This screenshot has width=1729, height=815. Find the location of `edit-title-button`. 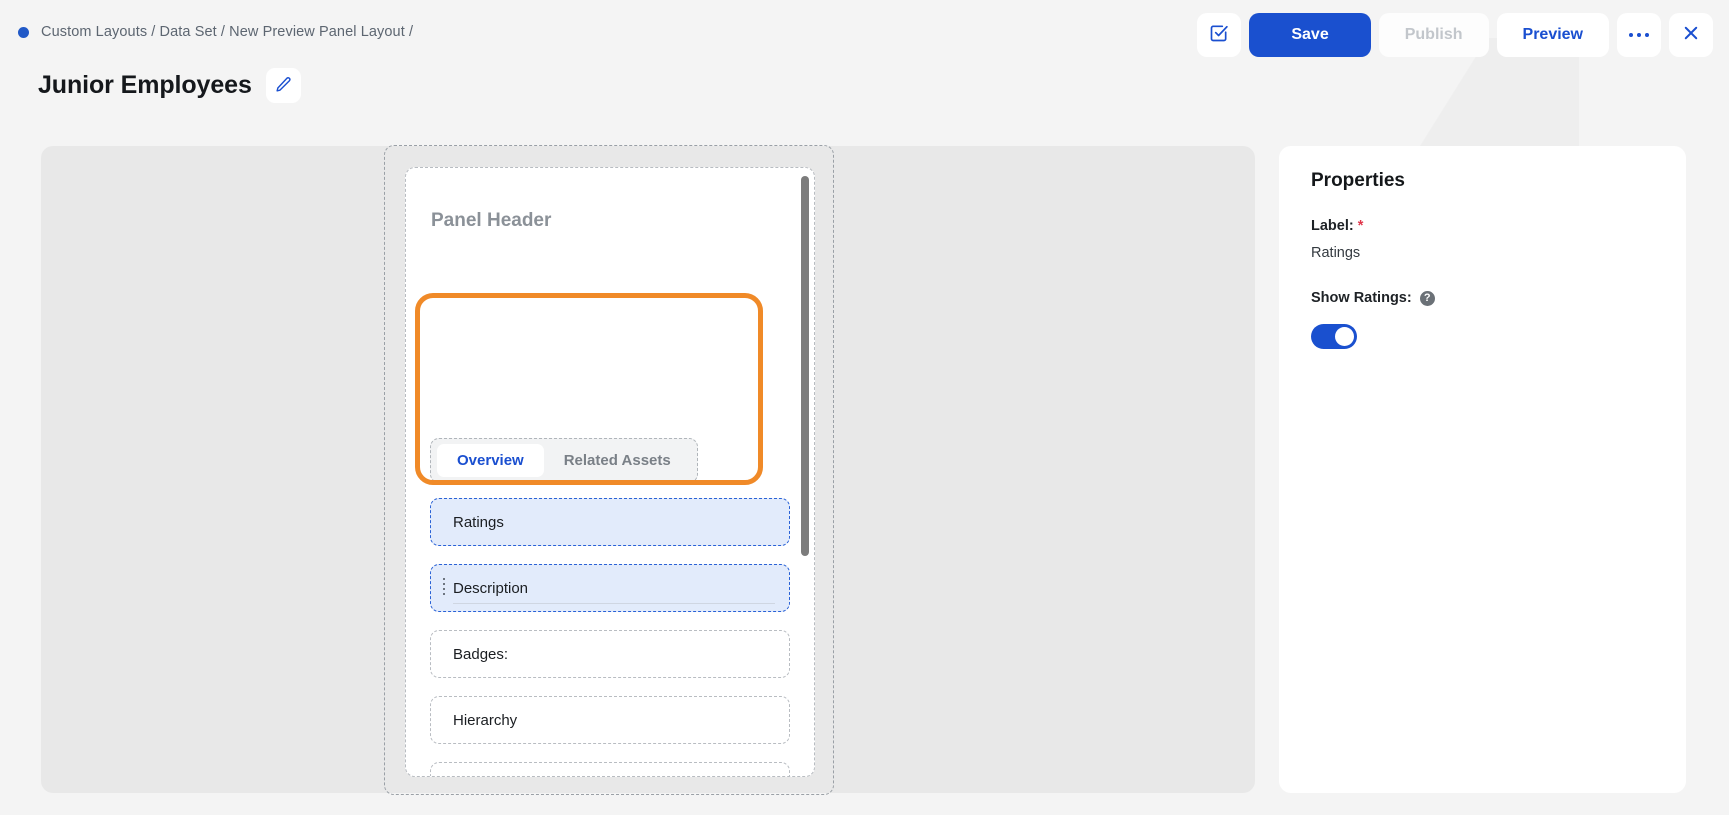

edit-title-button is located at coordinates (283, 85).